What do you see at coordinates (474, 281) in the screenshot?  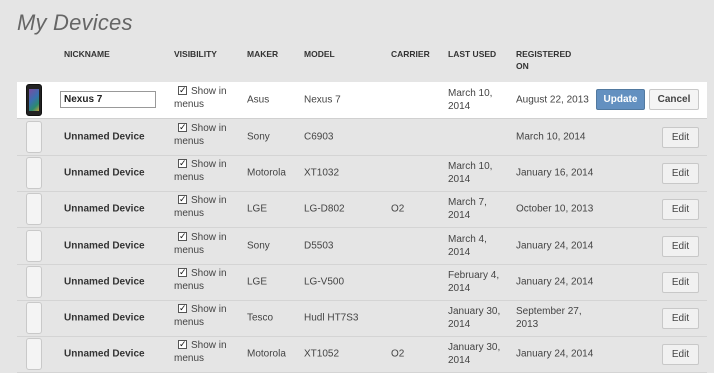 I see `last-used-cell: February 4, 2014` at bounding box center [474, 281].